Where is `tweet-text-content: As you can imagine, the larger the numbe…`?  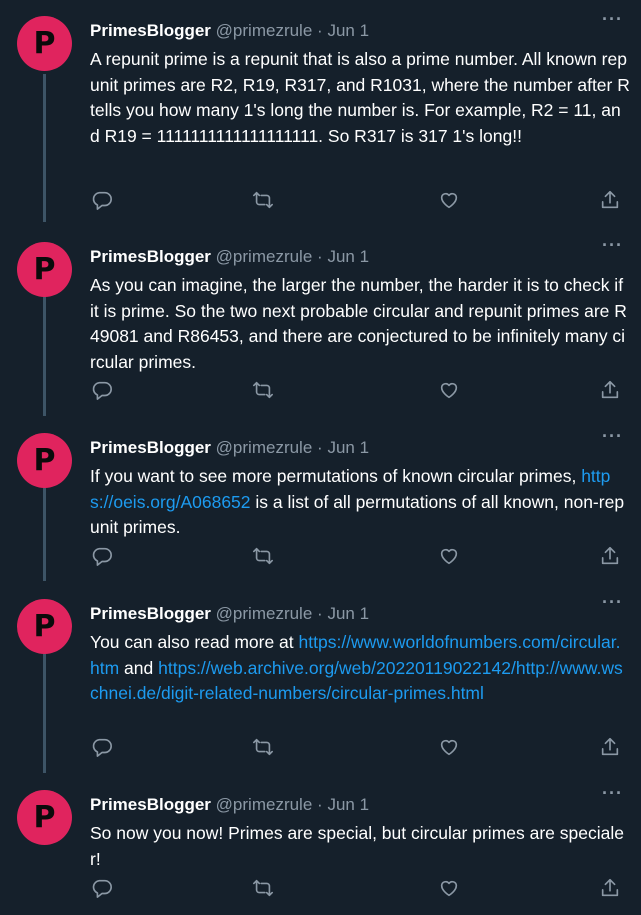
tweet-text-content: As you can imagine, the larger the numbe… is located at coordinates (358, 323).